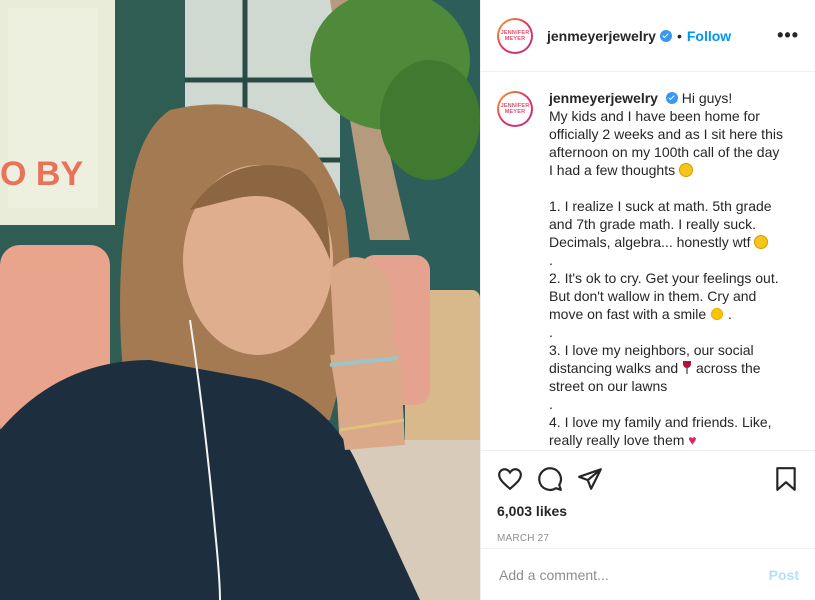  I want to click on avatar-logo: JENNIFER MEYER, so click(515, 35).